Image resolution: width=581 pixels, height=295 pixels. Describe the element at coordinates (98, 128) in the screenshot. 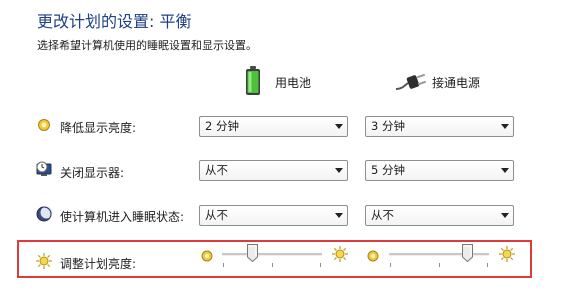

I see `dim-display-label: 降低显示亮度:` at that location.